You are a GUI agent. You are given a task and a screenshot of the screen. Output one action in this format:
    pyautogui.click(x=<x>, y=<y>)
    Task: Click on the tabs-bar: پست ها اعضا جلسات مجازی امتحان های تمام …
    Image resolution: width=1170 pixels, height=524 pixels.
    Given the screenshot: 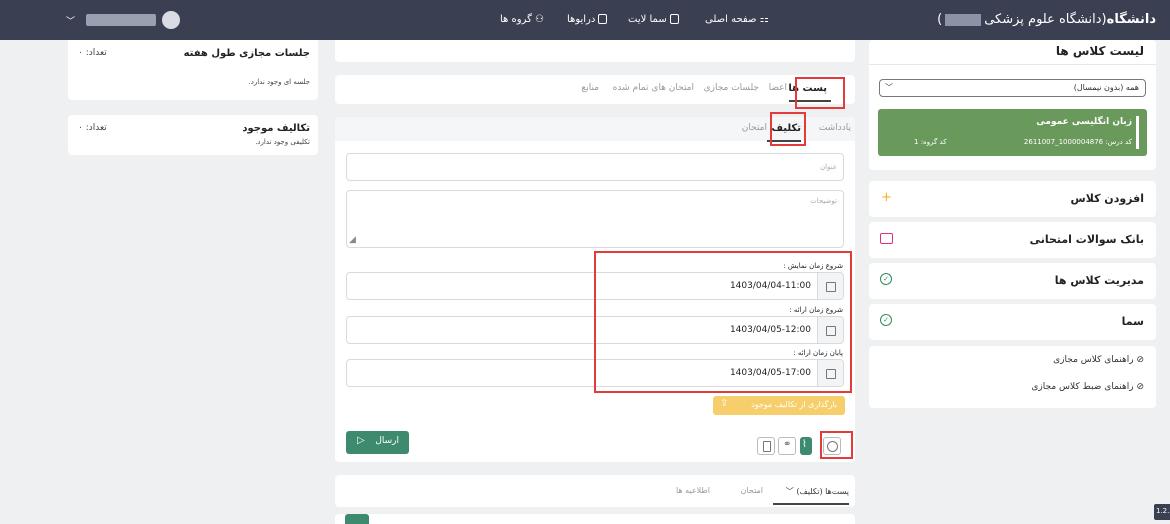 What is the action you would take?
    pyautogui.click(x=595, y=89)
    